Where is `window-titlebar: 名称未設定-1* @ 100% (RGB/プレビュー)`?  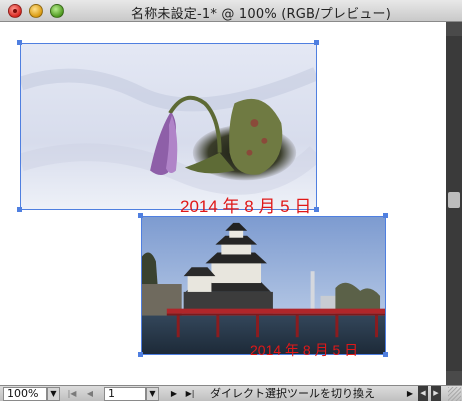 window-titlebar: 名称未設定-1* @ 100% (RGB/プレビュー) is located at coordinates (231, 11).